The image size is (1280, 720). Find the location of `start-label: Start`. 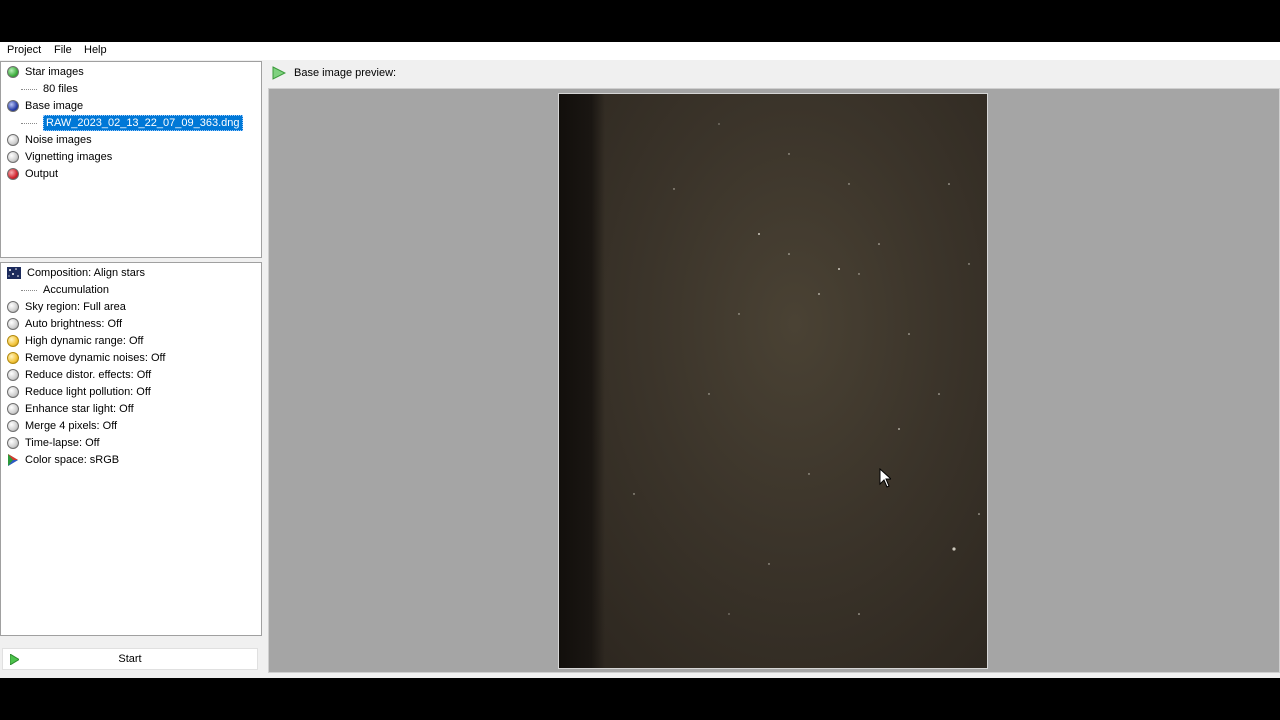

start-label: Start is located at coordinates (130, 659).